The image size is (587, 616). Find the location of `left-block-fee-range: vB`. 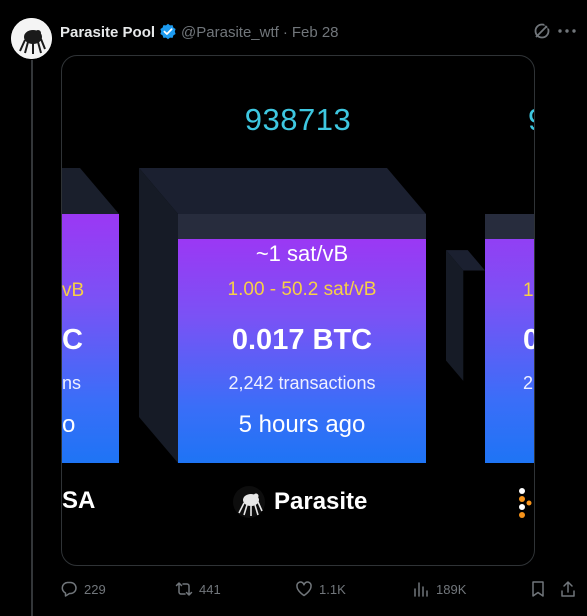

left-block-fee-range: vB is located at coordinates (73, 290).